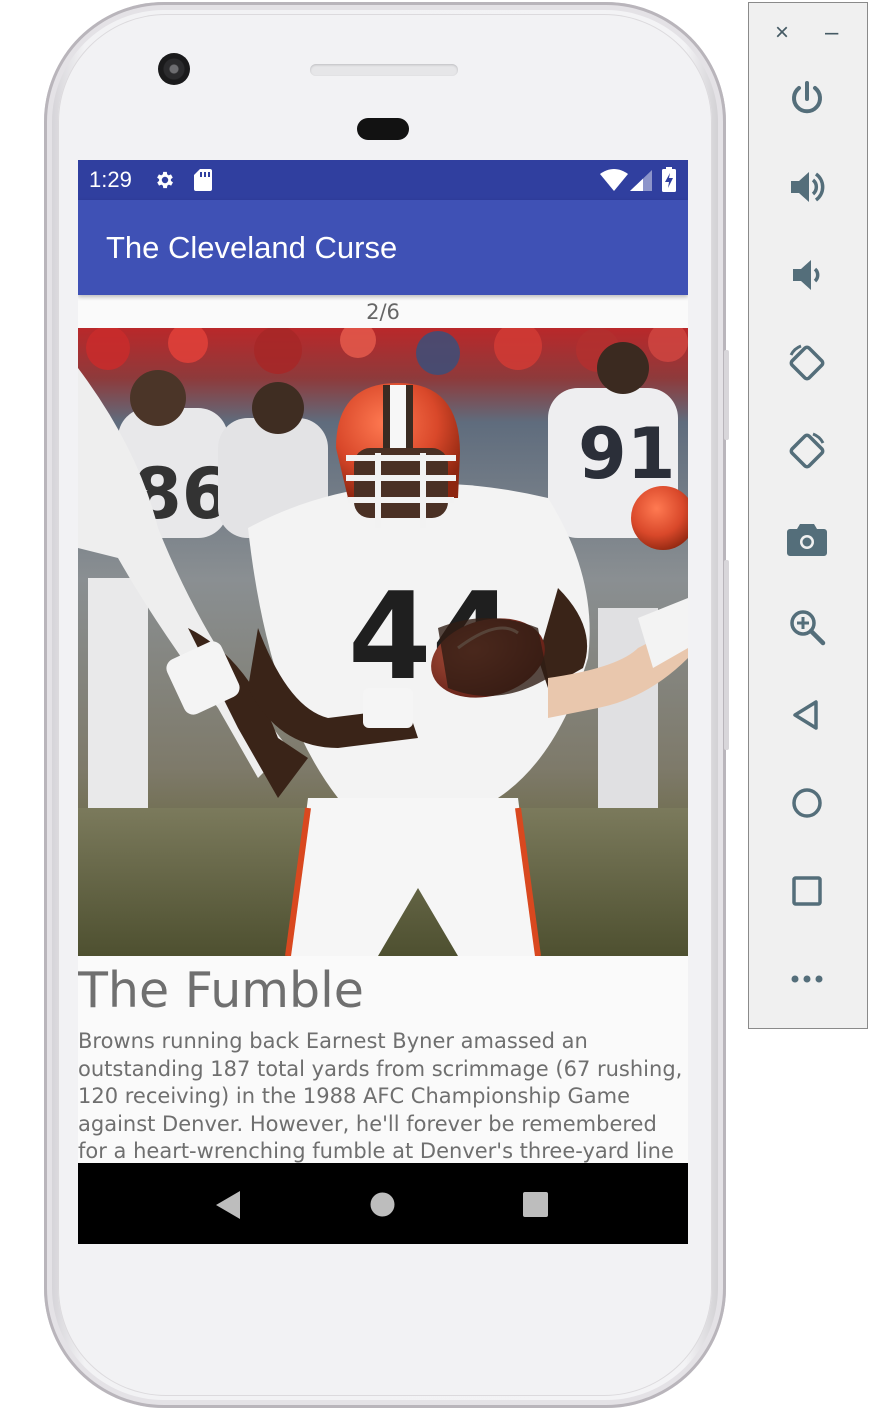 Image resolution: width=870 pixels, height=1428 pixels. I want to click on power-button, so click(807, 99).